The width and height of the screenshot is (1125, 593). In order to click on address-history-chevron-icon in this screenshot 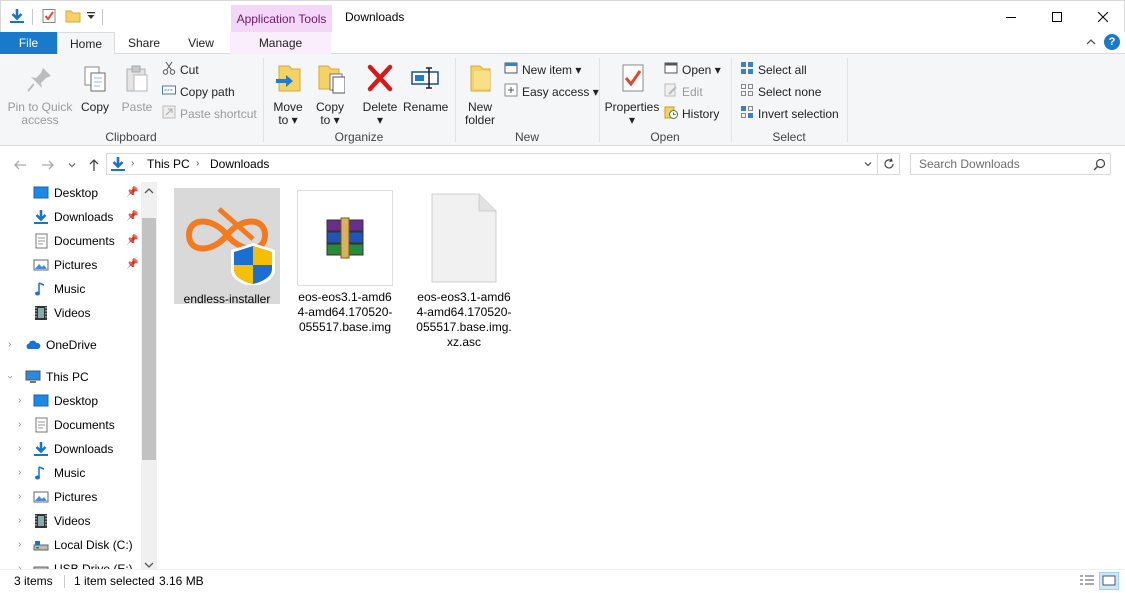, I will do `click(868, 165)`.